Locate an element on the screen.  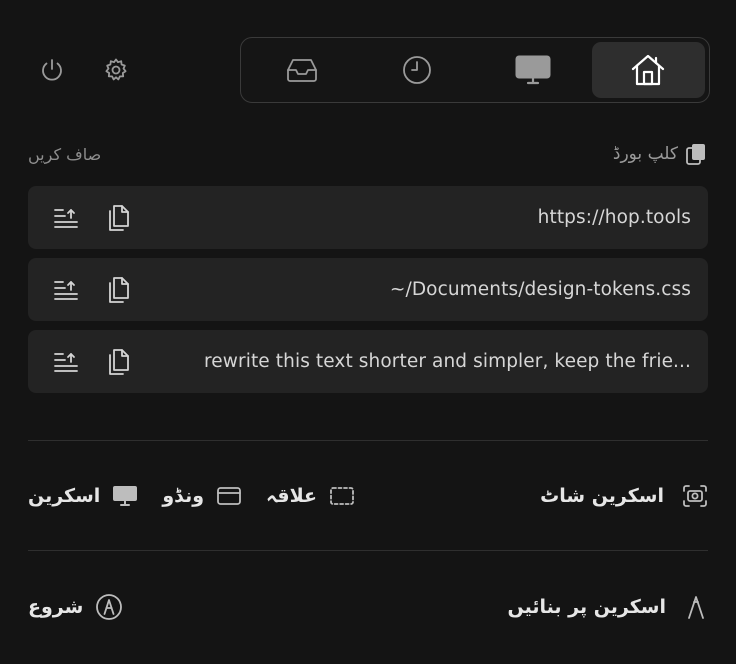
settings-button is located at coordinates (116, 70).